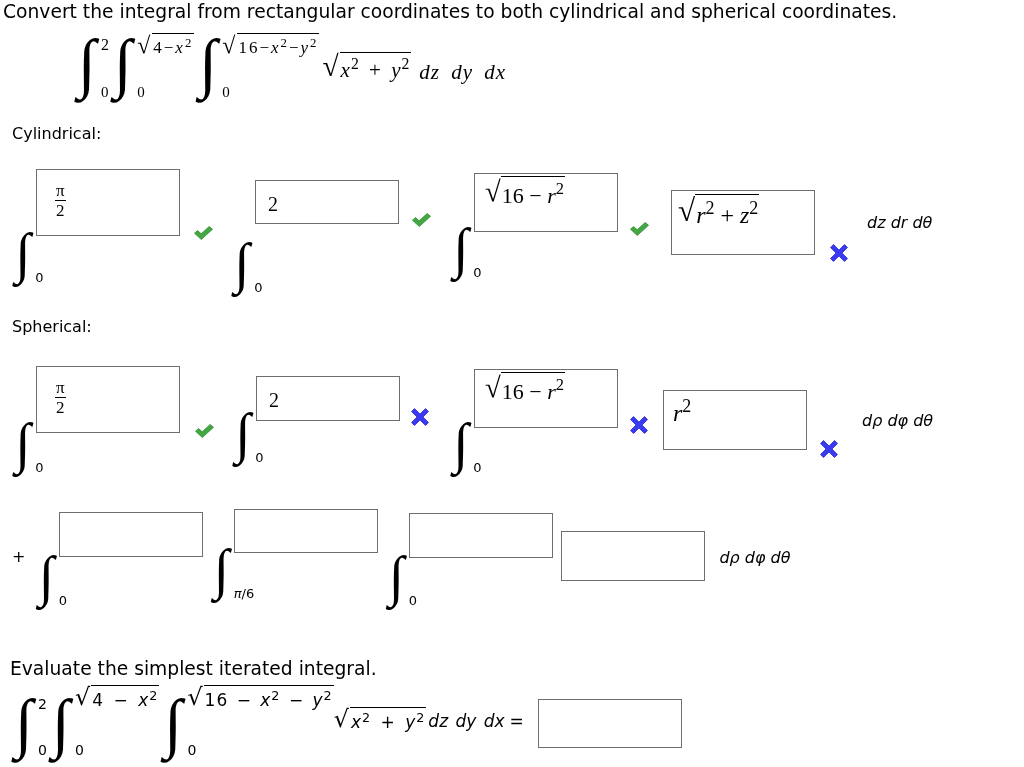 The width and height of the screenshot is (1024, 767). I want to click on plus-sign: +, so click(19, 557).